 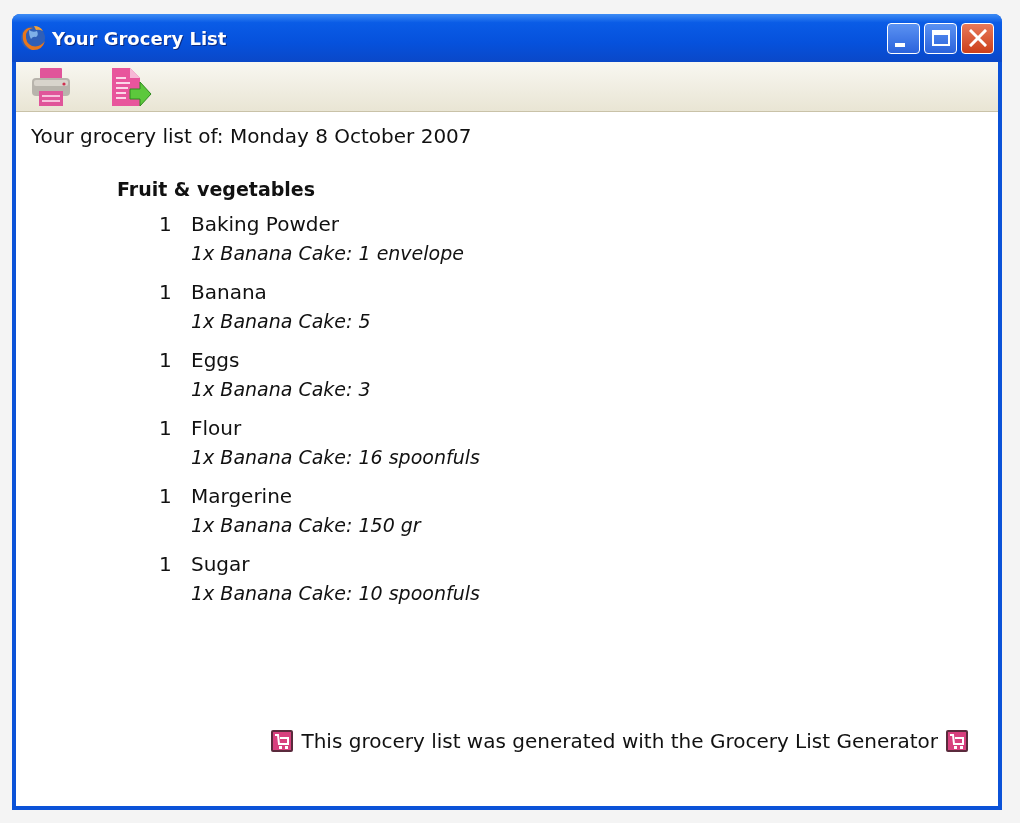 I want to click on item-name: Banana, so click(x=229, y=292).